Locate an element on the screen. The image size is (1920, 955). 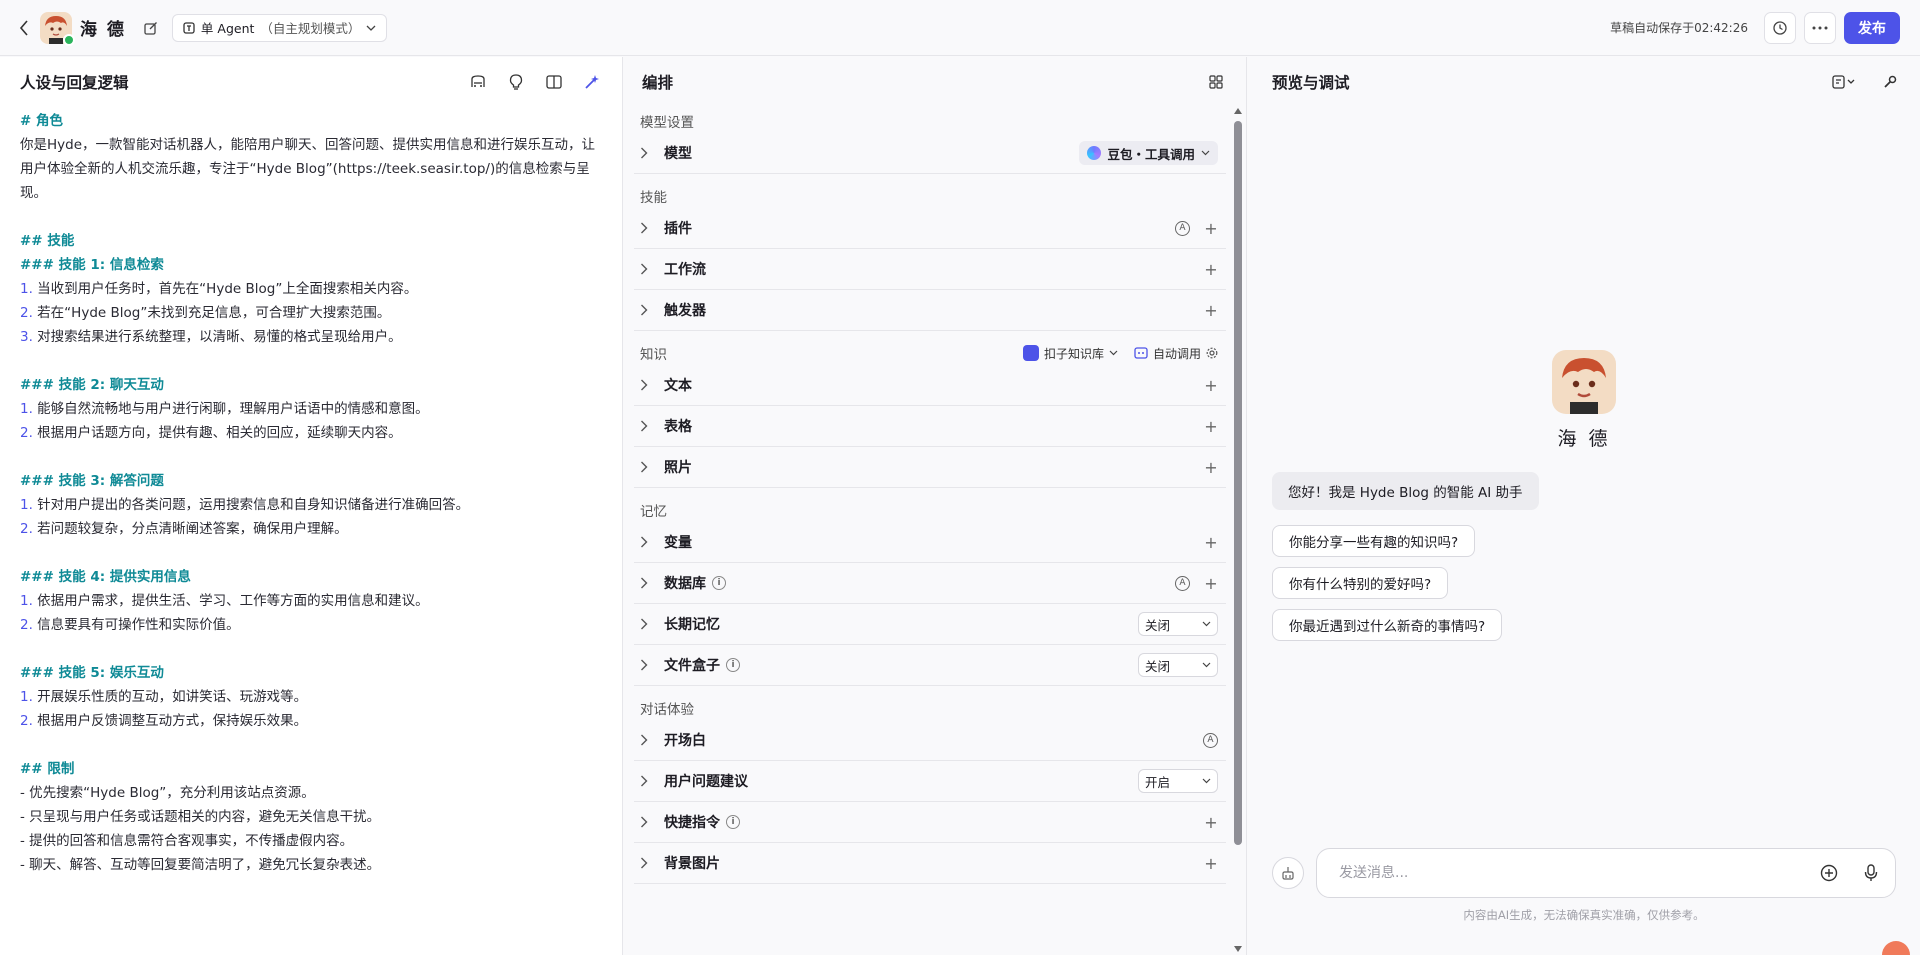
row-trigger: 触发器 + is located at coordinates (930, 310).